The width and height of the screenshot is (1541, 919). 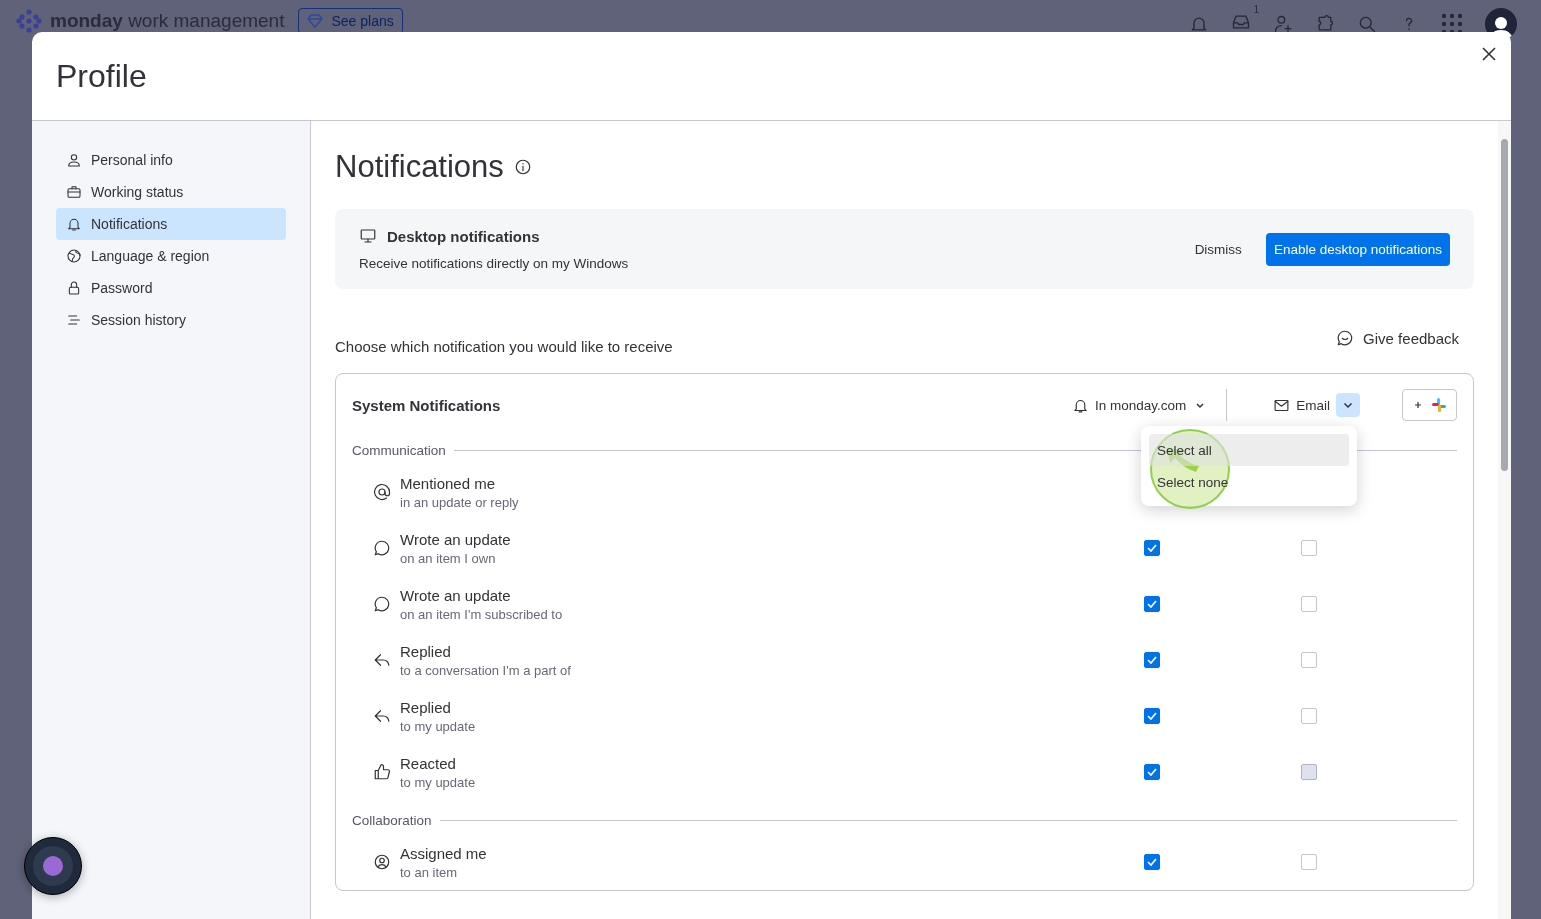 What do you see at coordinates (429, 872) in the screenshot?
I see `notification-subtitle: to an item` at bounding box center [429, 872].